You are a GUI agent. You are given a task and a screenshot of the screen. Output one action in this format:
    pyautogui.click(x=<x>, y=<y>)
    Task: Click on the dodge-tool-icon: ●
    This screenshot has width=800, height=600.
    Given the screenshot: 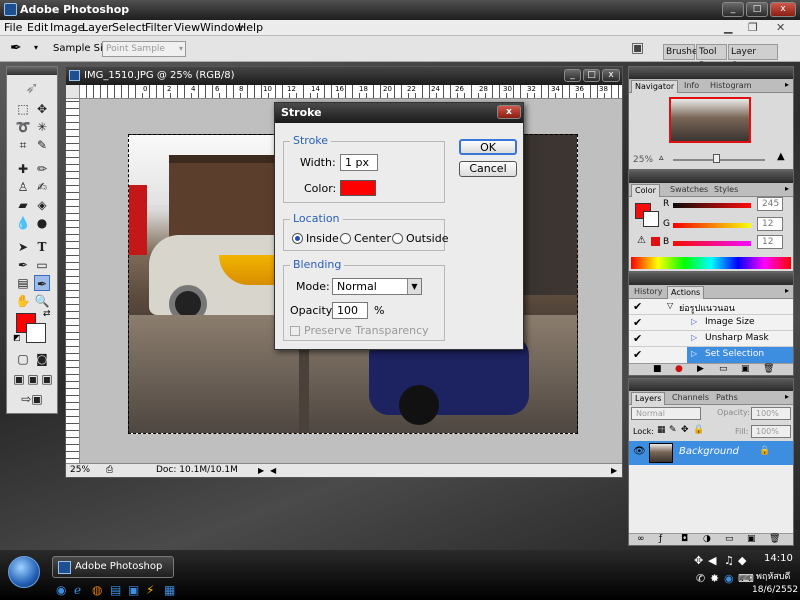 What is the action you would take?
    pyautogui.click(x=42, y=223)
    